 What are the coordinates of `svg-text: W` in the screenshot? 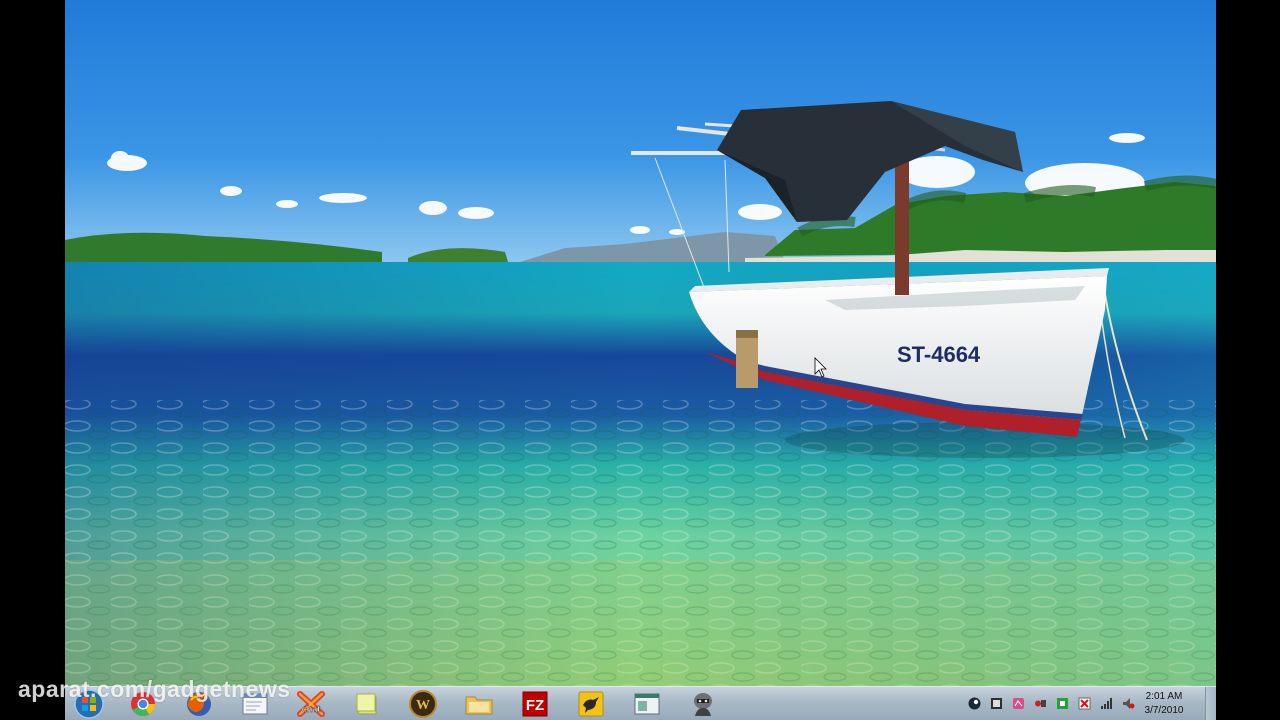 It's located at (423, 705).